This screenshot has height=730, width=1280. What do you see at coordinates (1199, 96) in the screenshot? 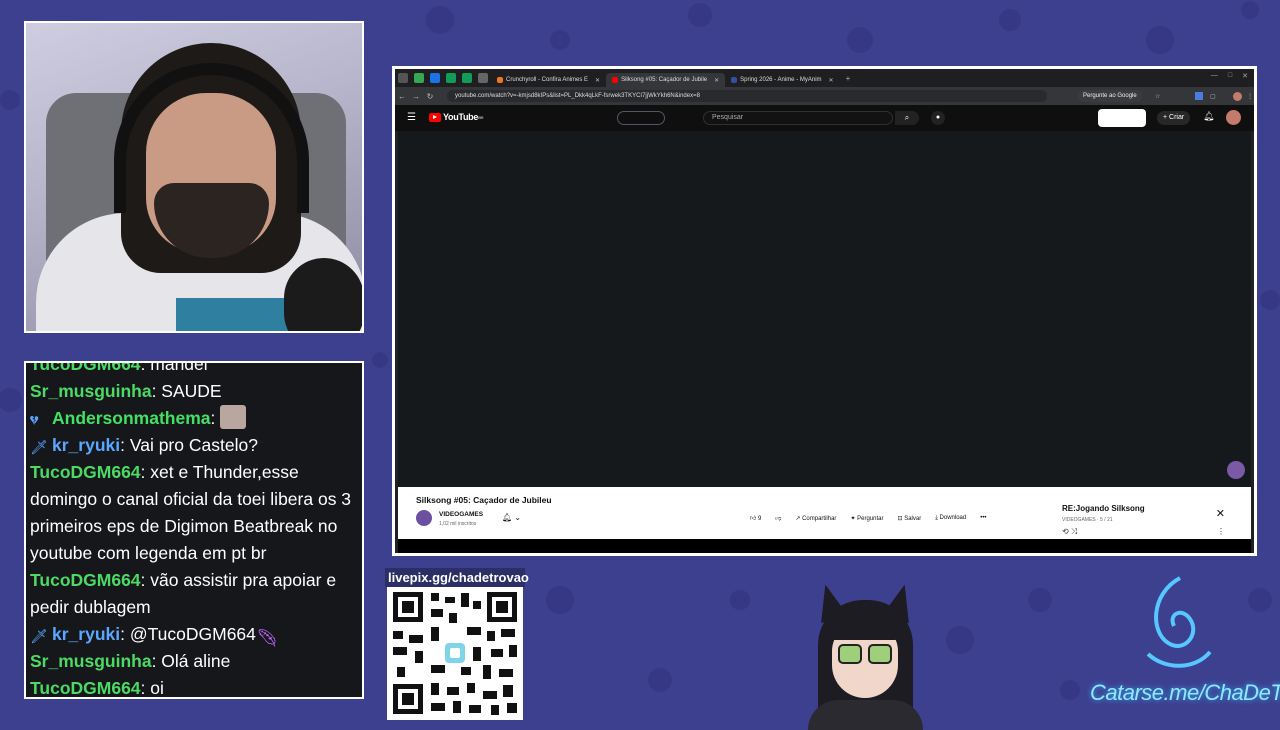
I see `extension-ext-icon` at bounding box center [1199, 96].